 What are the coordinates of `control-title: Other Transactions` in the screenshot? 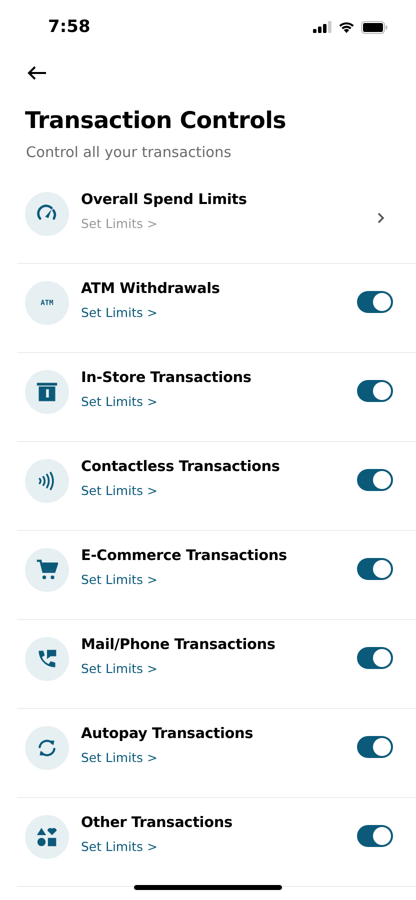 It's located at (157, 823).